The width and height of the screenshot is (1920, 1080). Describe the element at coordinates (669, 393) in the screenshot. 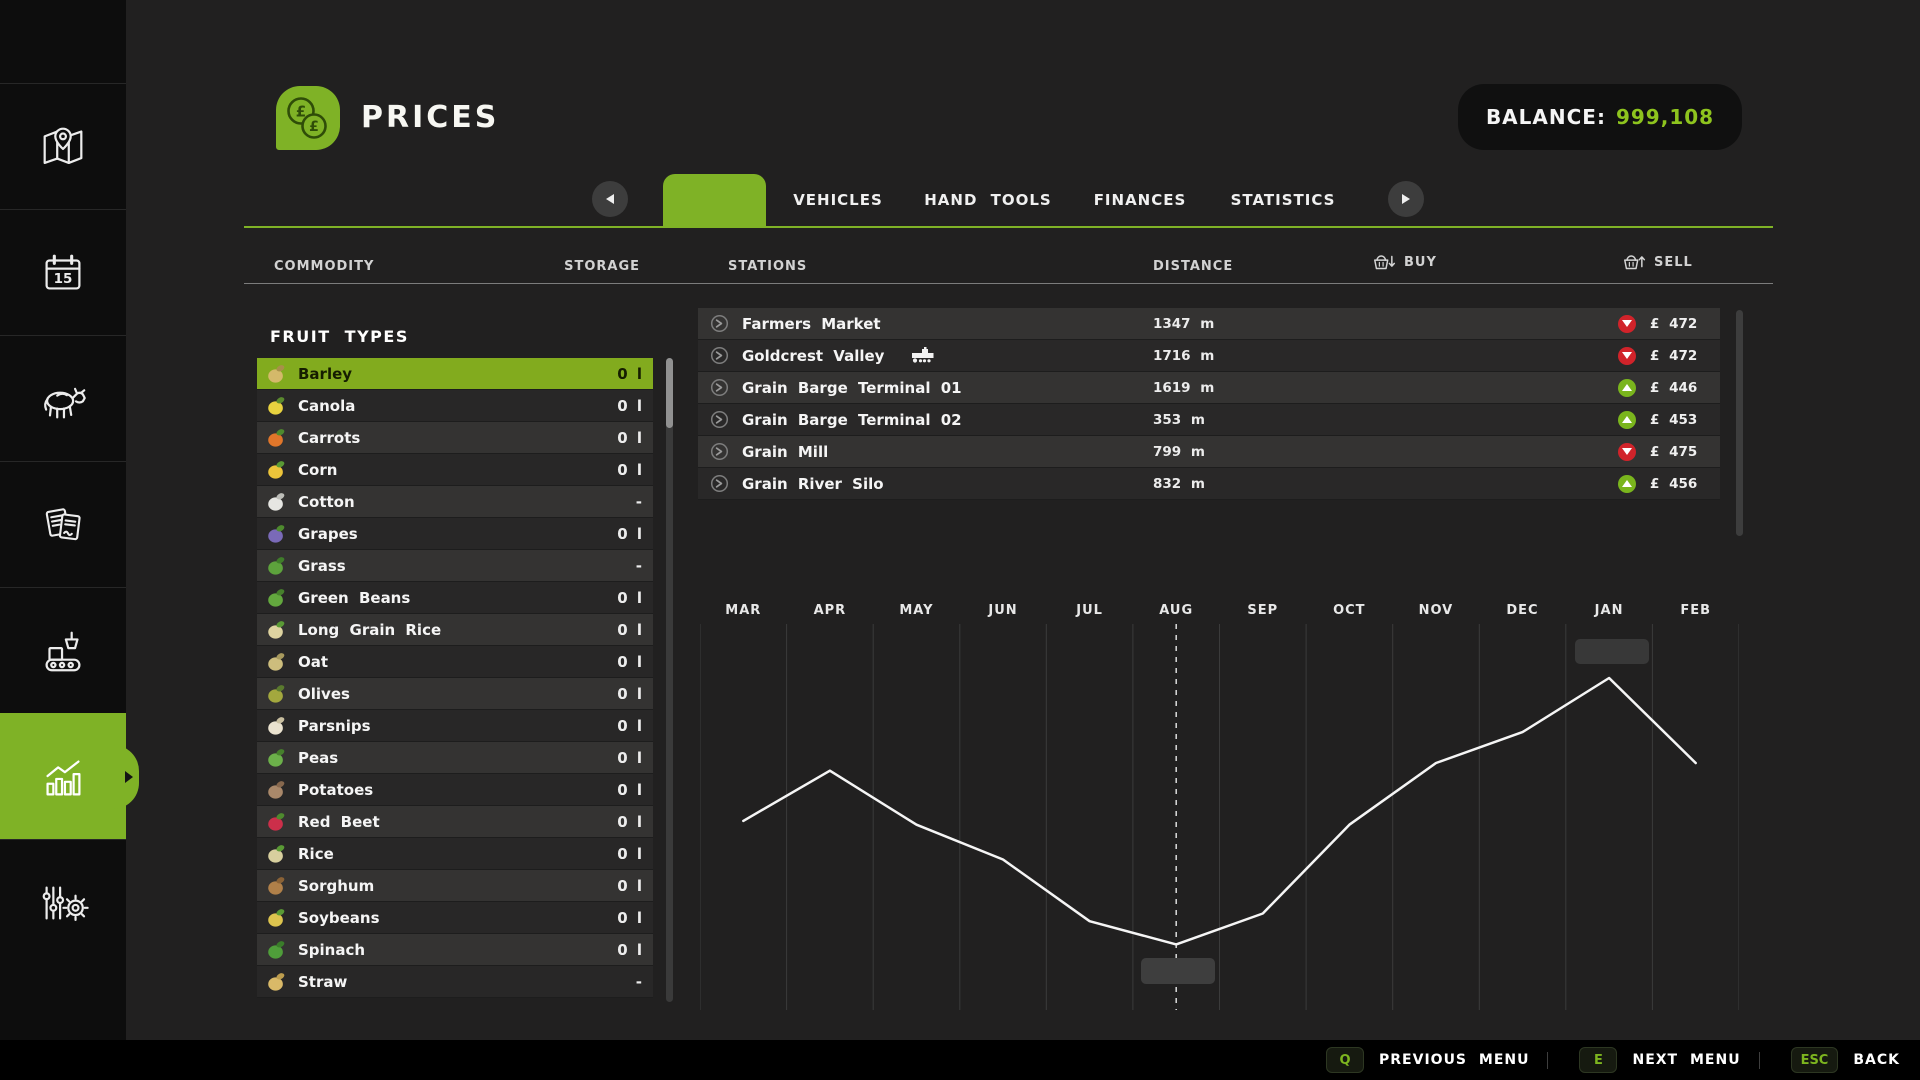

I see `fruit-list-scrollbar-thumb` at that location.